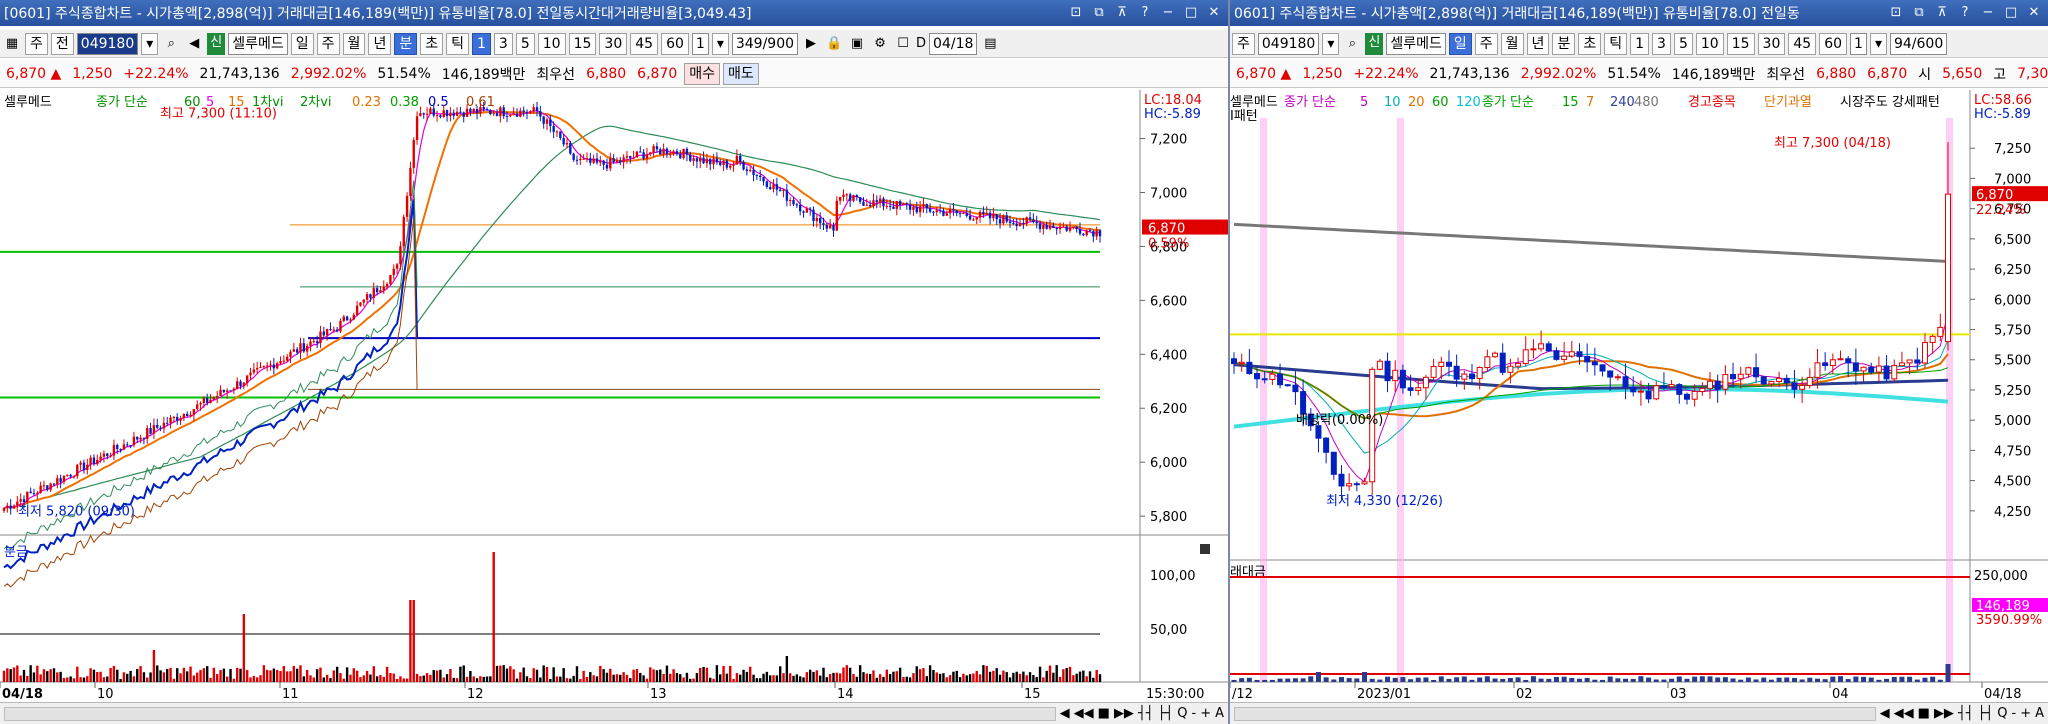  What do you see at coordinates (741, 73) in the screenshot?
I see `sell-button: 매도` at bounding box center [741, 73].